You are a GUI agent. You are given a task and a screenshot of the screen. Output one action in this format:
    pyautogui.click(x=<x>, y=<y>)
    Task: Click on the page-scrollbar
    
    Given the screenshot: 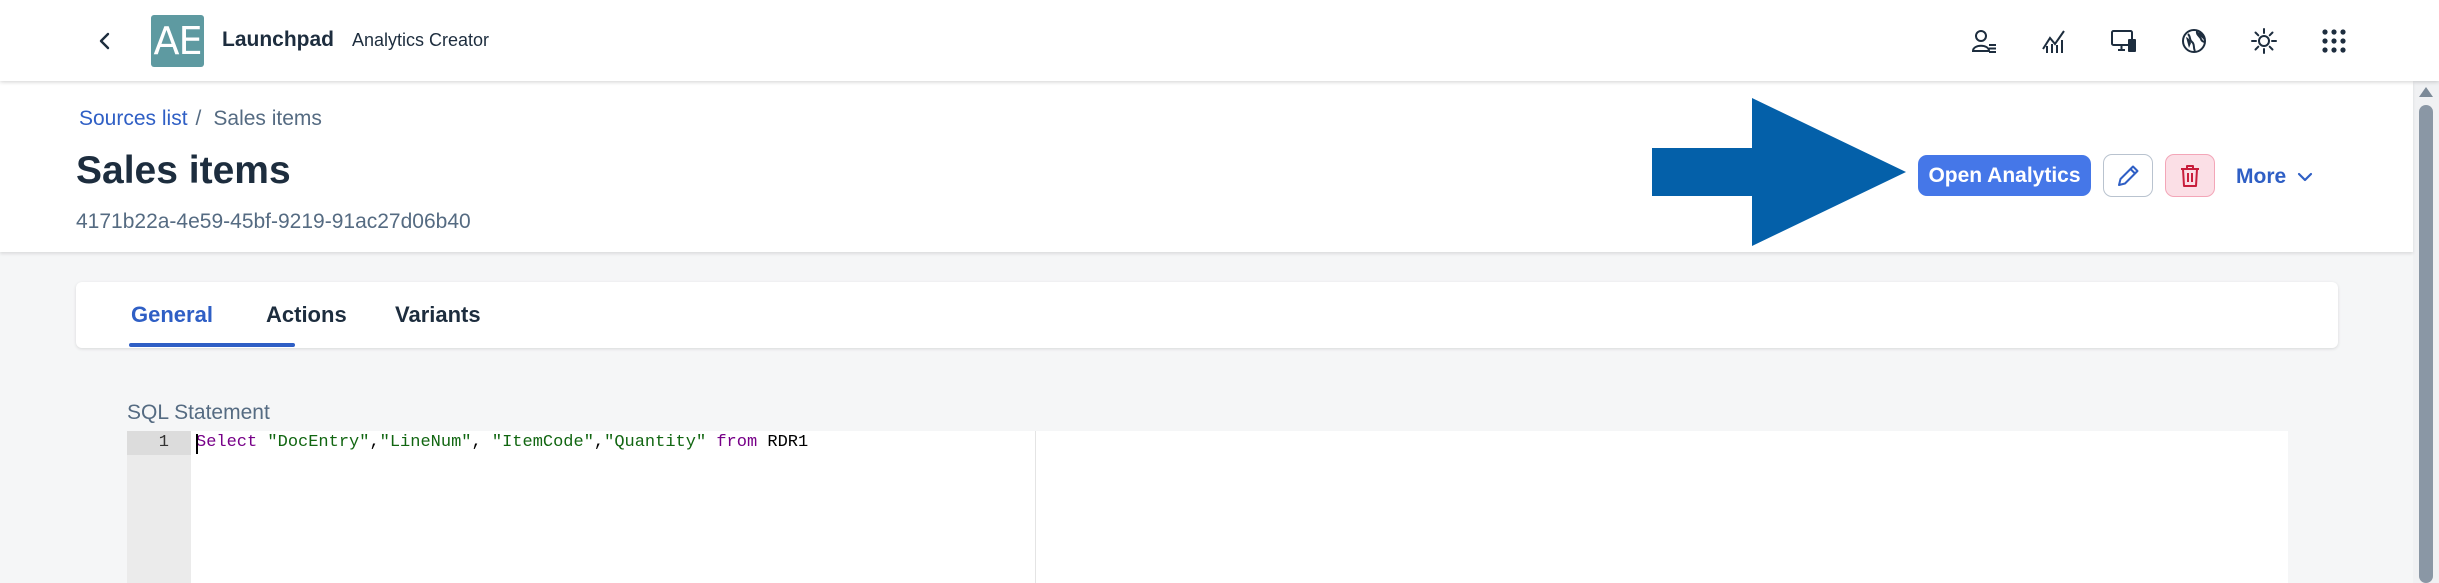 What is the action you would take?
    pyautogui.click(x=2426, y=332)
    